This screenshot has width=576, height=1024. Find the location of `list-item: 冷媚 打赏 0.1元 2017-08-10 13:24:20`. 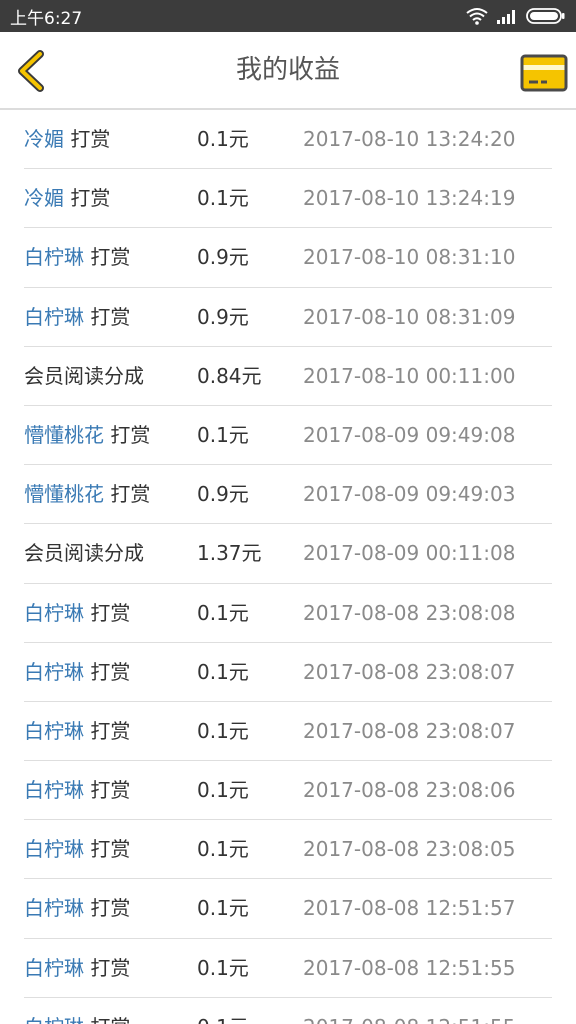

list-item: 冷媚 打赏 0.1元 2017-08-10 13:24:20 is located at coordinates (288, 140).